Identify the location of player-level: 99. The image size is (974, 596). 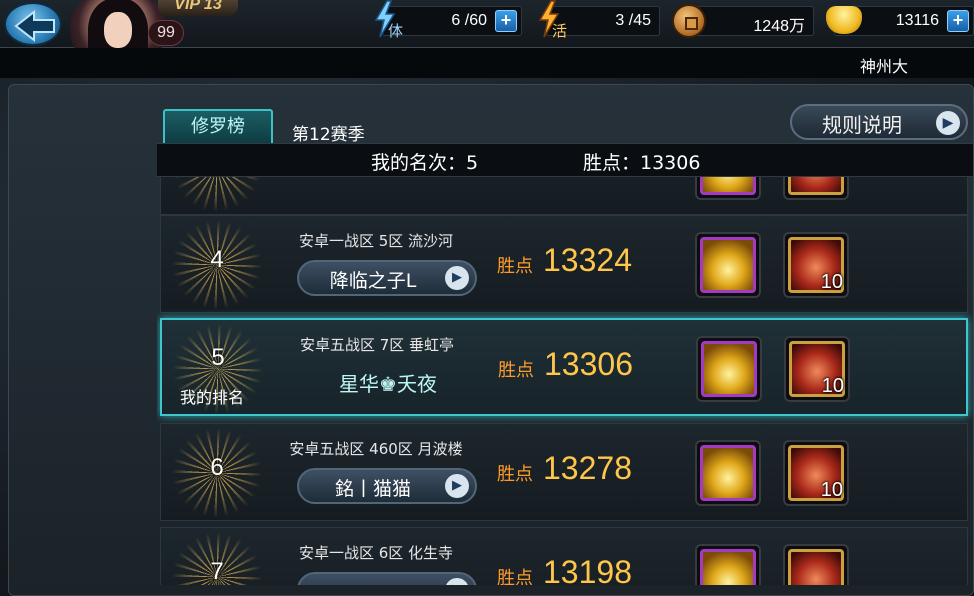
(166, 33).